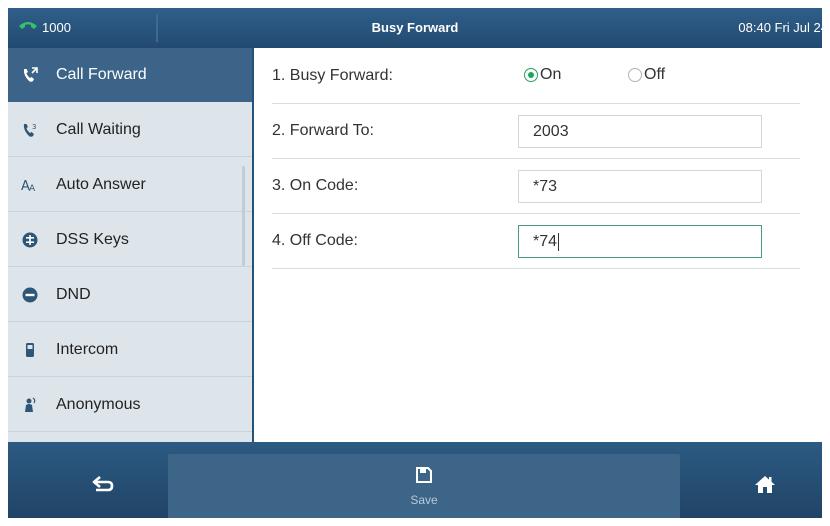 This screenshot has width=830, height=526. What do you see at coordinates (315, 240) in the screenshot?
I see `off-code-label: 4. Off Code:` at bounding box center [315, 240].